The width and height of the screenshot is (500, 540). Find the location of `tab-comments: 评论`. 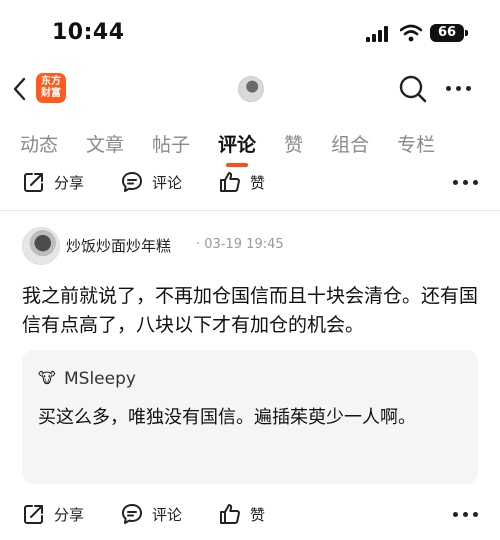

tab-comments: 评论 is located at coordinates (237, 148).